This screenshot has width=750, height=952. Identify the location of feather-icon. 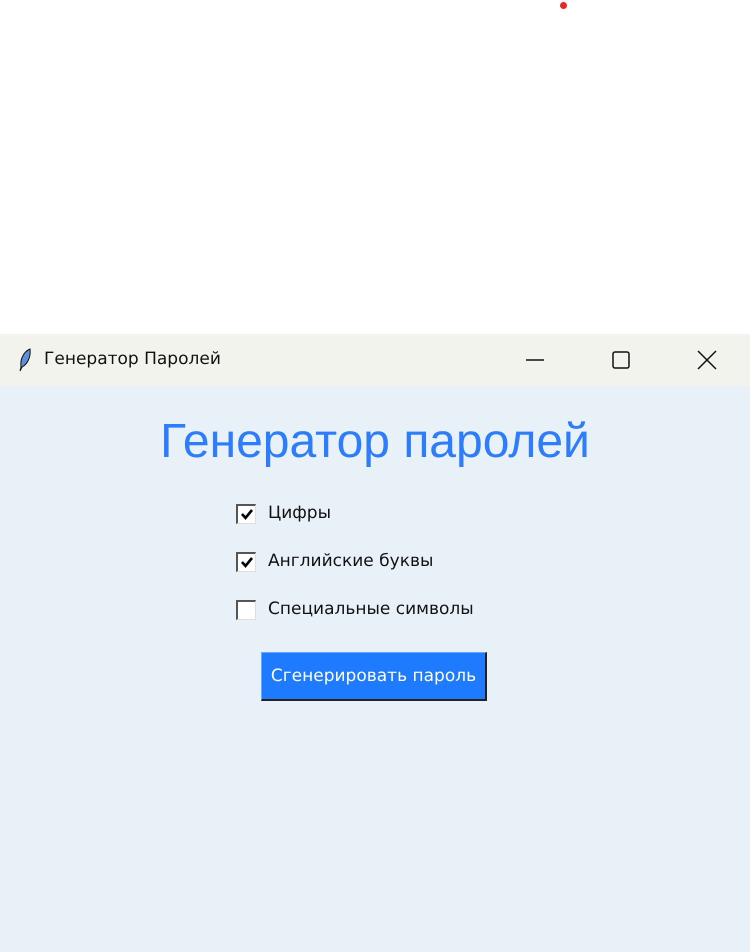
(25, 360).